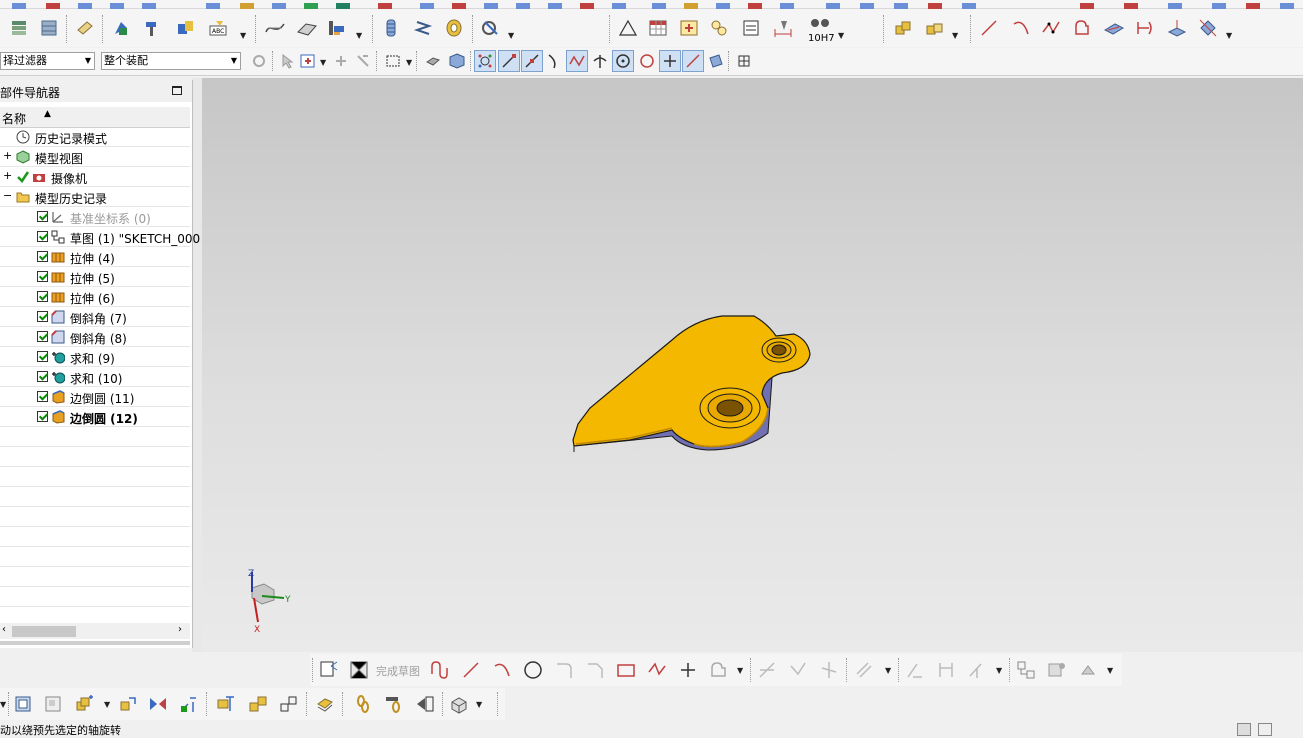 This screenshot has height=738, width=1303. What do you see at coordinates (1208, 28) in the screenshot?
I see `offset-curve-icon` at bounding box center [1208, 28].